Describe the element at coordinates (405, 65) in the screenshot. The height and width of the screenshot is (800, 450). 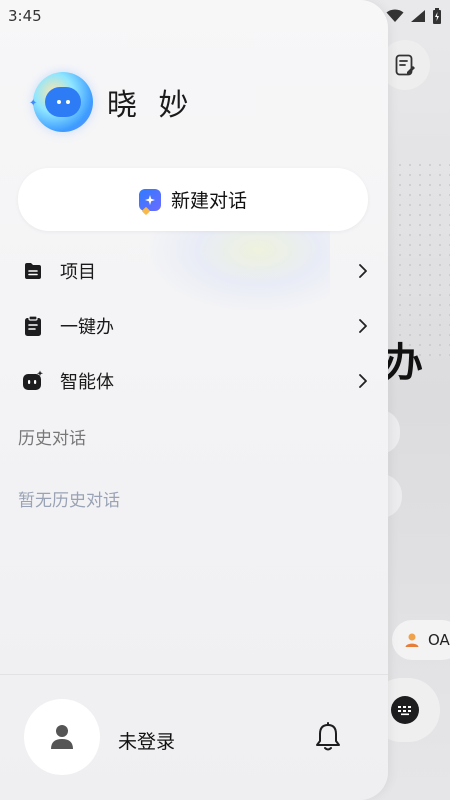
I see `edit-note-icon` at that location.